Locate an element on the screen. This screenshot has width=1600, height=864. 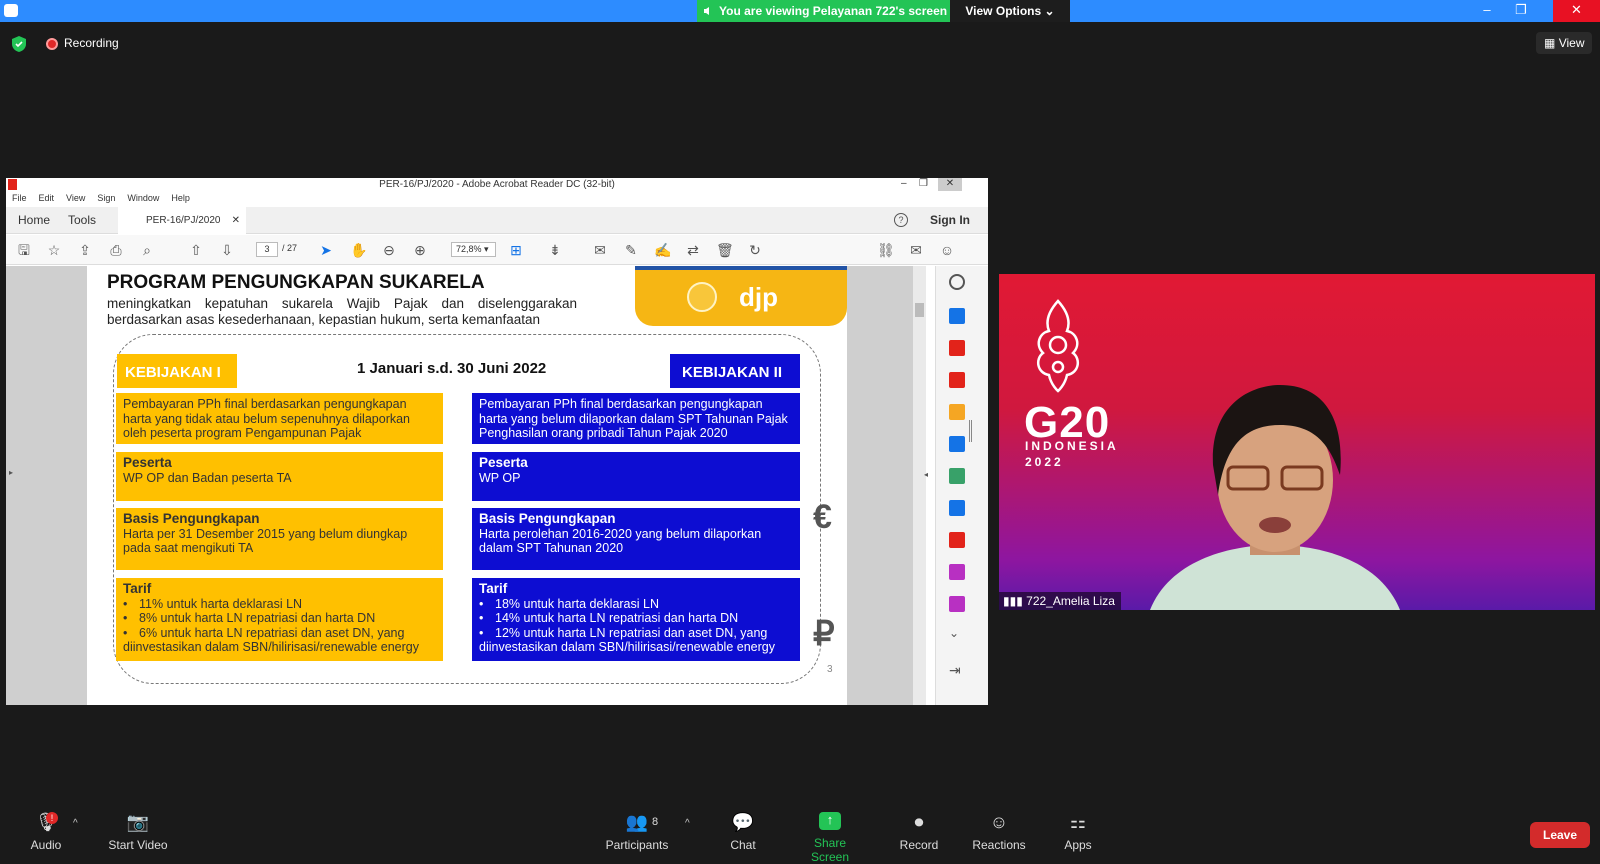
video-off-icon: 📷 is located at coordinates (138, 822).